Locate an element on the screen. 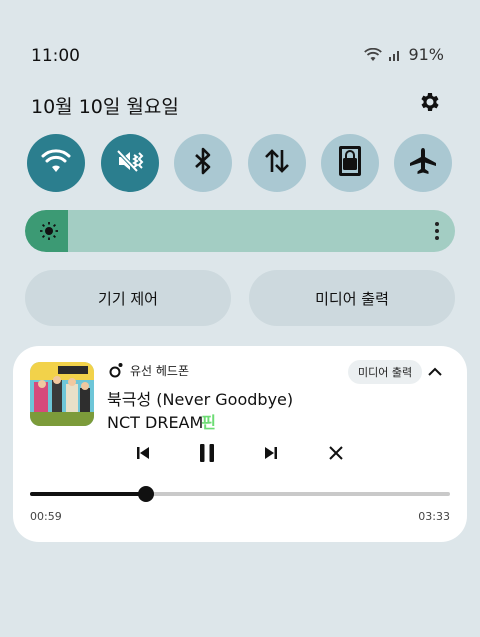  data-arrows-icon is located at coordinates (277, 163).